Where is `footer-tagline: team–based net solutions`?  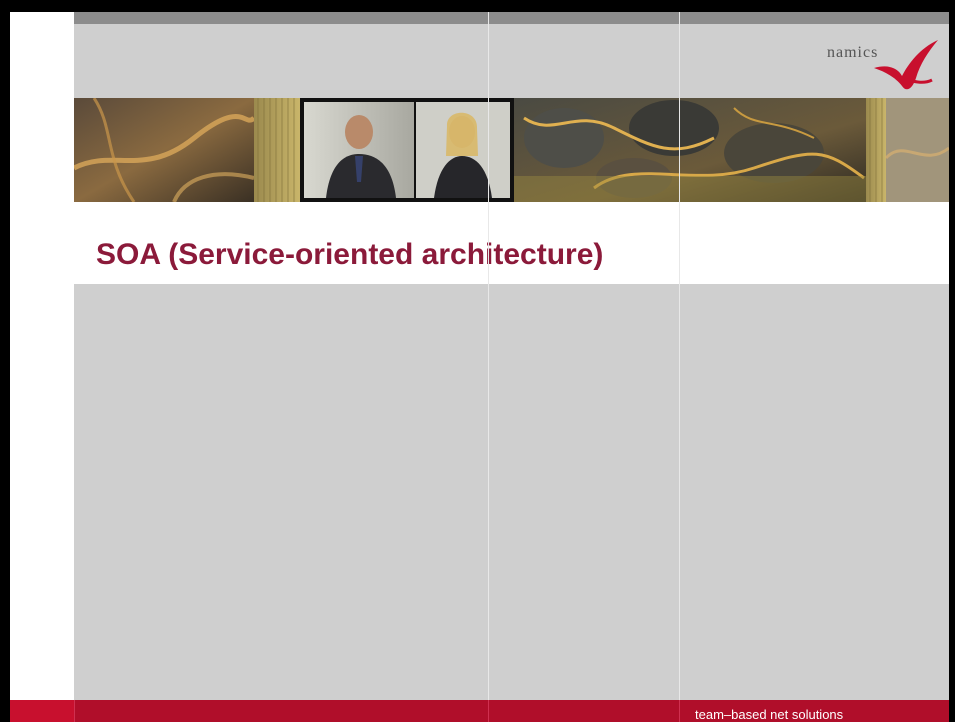
footer-tagline: team–based net solutions is located at coordinates (769, 714).